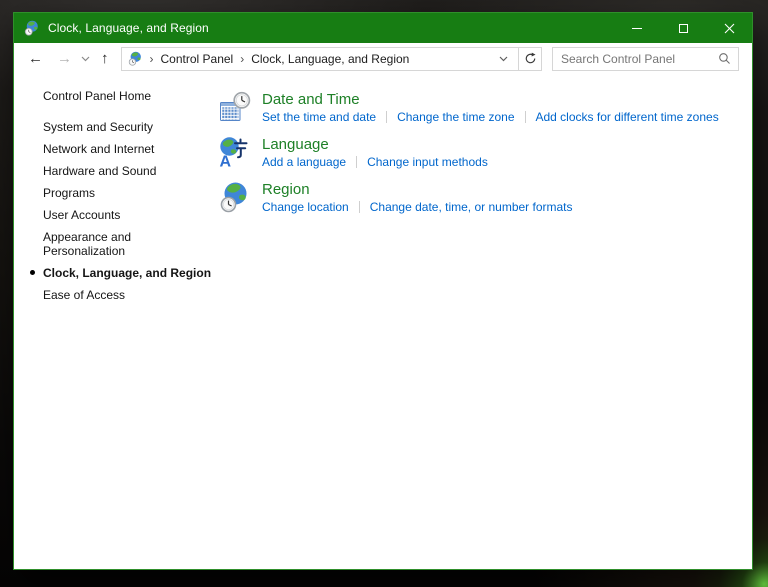 This screenshot has height=587, width=768. What do you see at coordinates (122, 171) in the screenshot?
I see `sidebar-item-hardware-and-sound: Hardware and Sound` at bounding box center [122, 171].